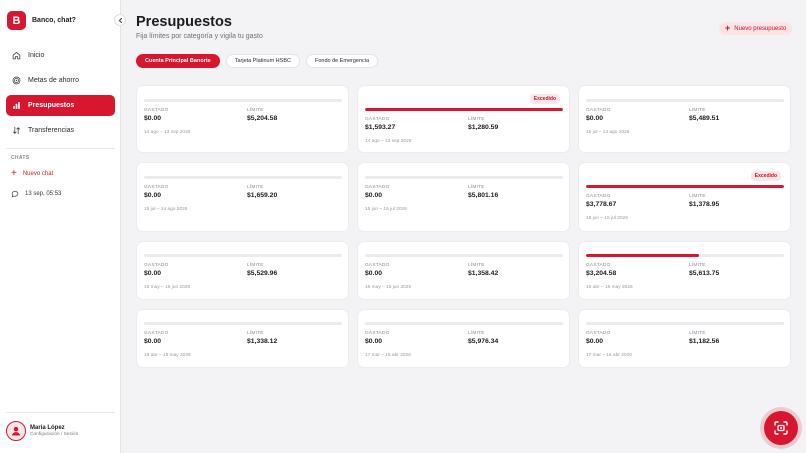 This screenshot has width=806, height=453. What do you see at coordinates (262, 61) in the screenshot?
I see `tab-tarjeta-platinum: Tarjeta Platinum HSBC` at bounding box center [262, 61].